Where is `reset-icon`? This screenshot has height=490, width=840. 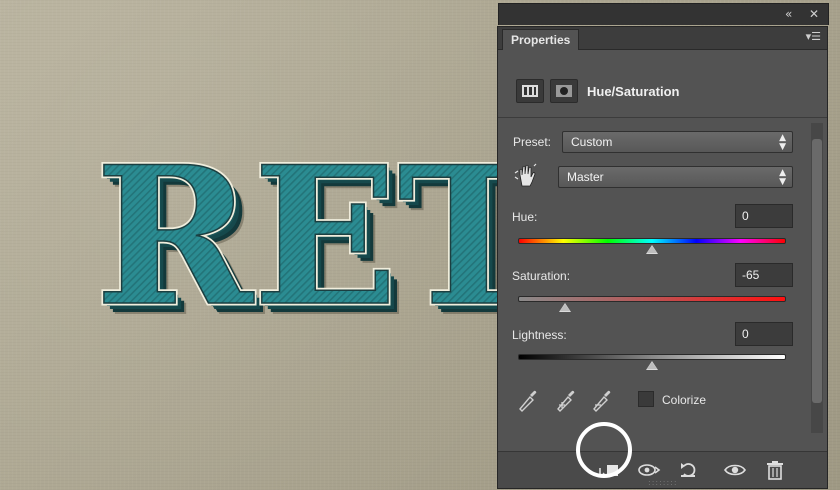
reset-icon is located at coordinates (689, 470).